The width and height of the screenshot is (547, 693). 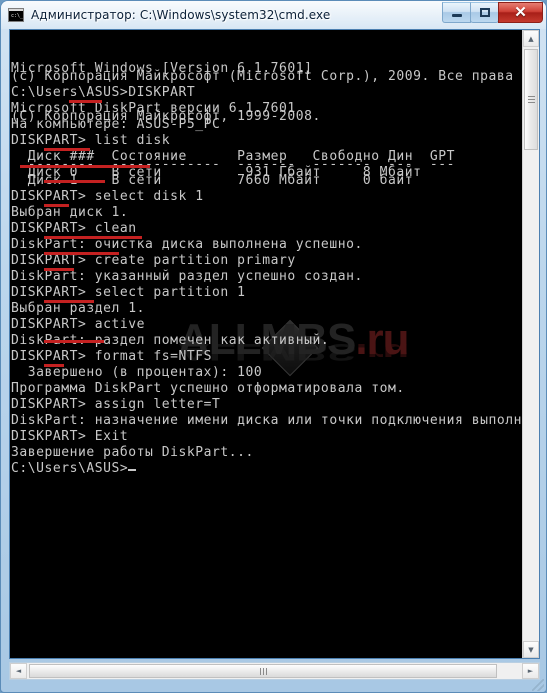 I want to click on scroll-right-button: ►, so click(x=530, y=671).